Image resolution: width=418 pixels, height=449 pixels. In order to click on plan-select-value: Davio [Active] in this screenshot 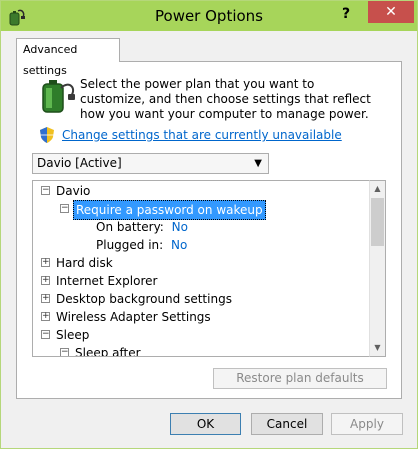, I will do `click(79, 163)`.